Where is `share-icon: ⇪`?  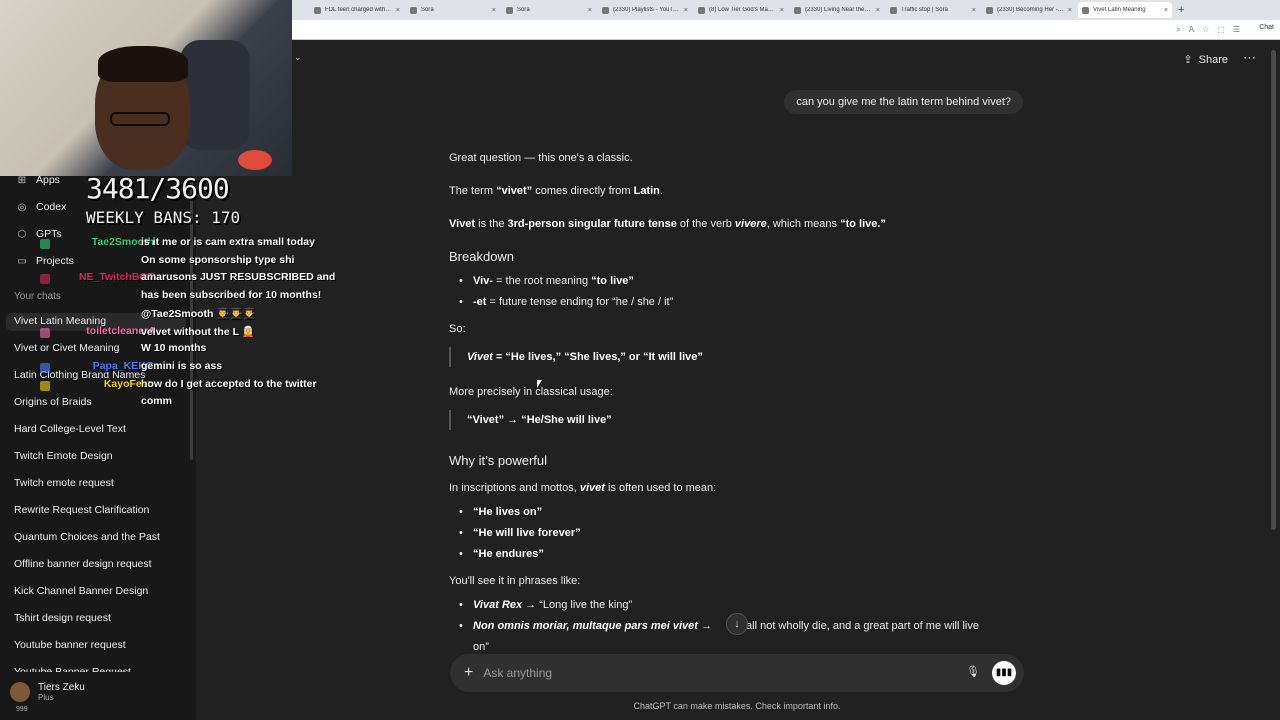 share-icon: ⇪ is located at coordinates (1188, 60).